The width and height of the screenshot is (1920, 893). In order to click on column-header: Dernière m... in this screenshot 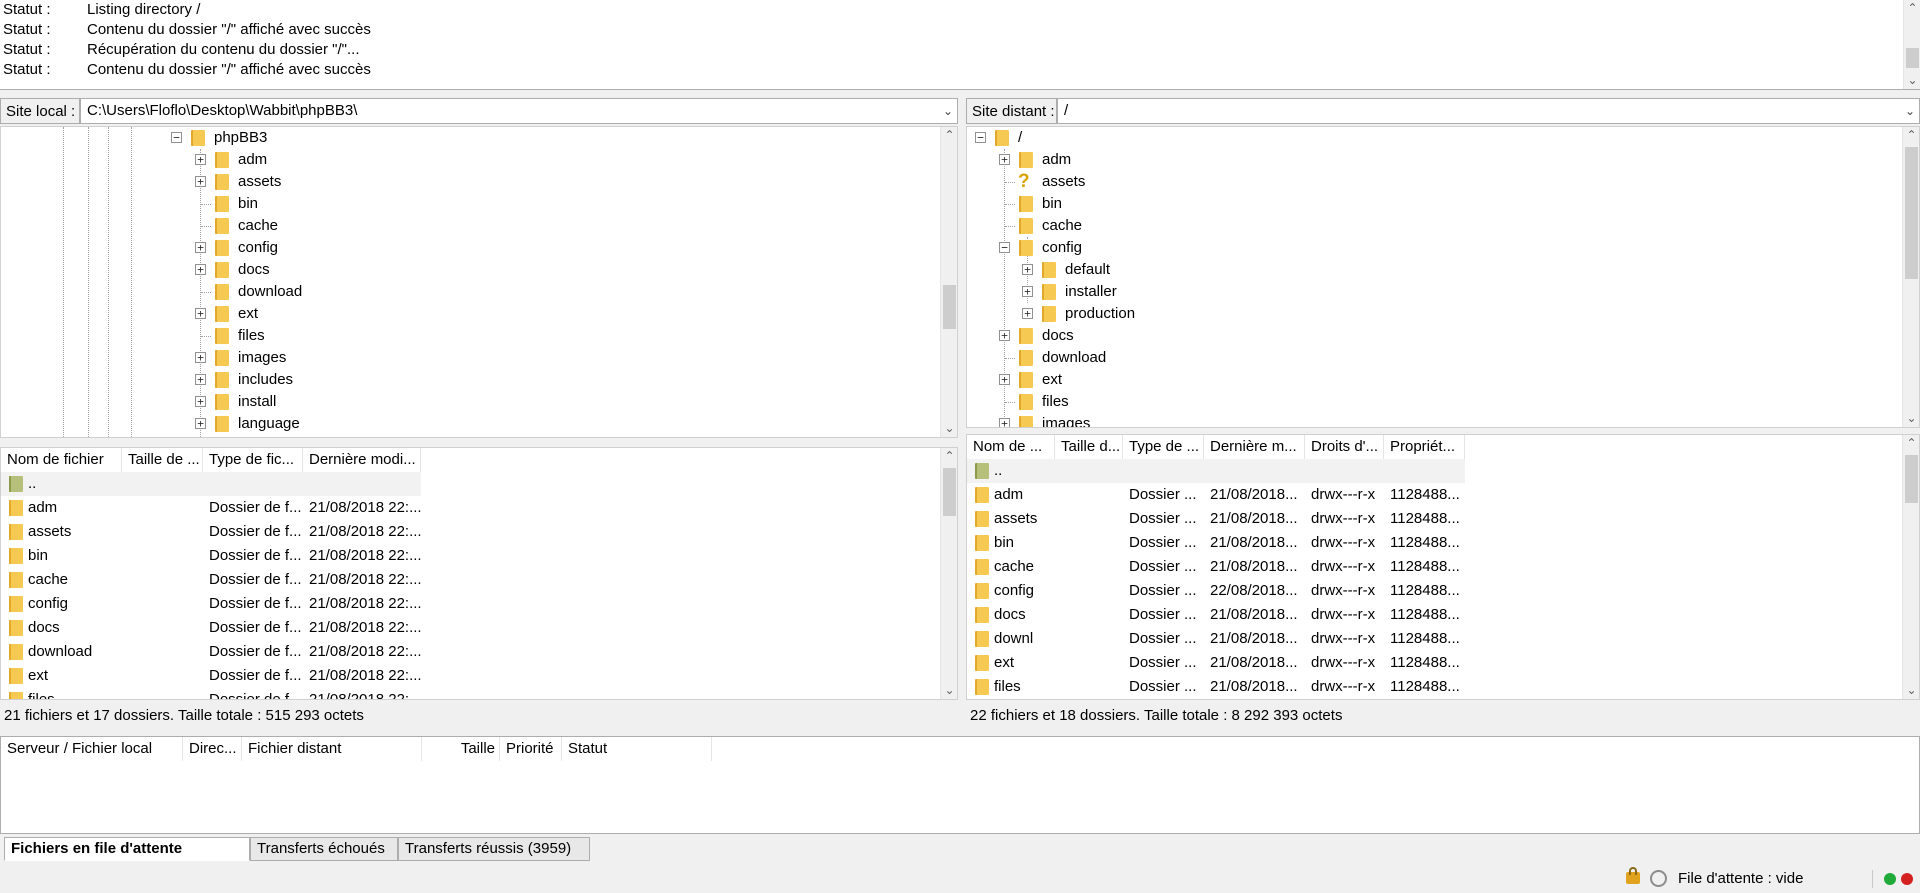, I will do `click(1254, 447)`.